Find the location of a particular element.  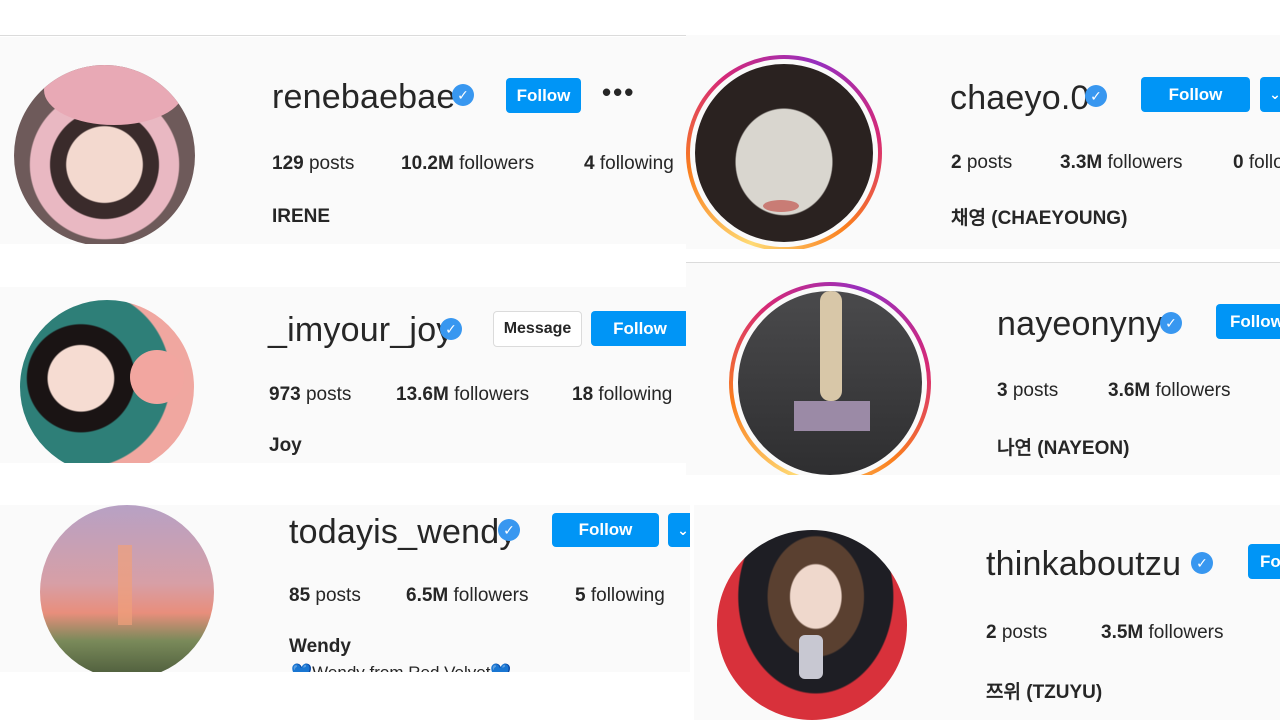

followers-stat: 10.2M followers is located at coordinates (467, 164).